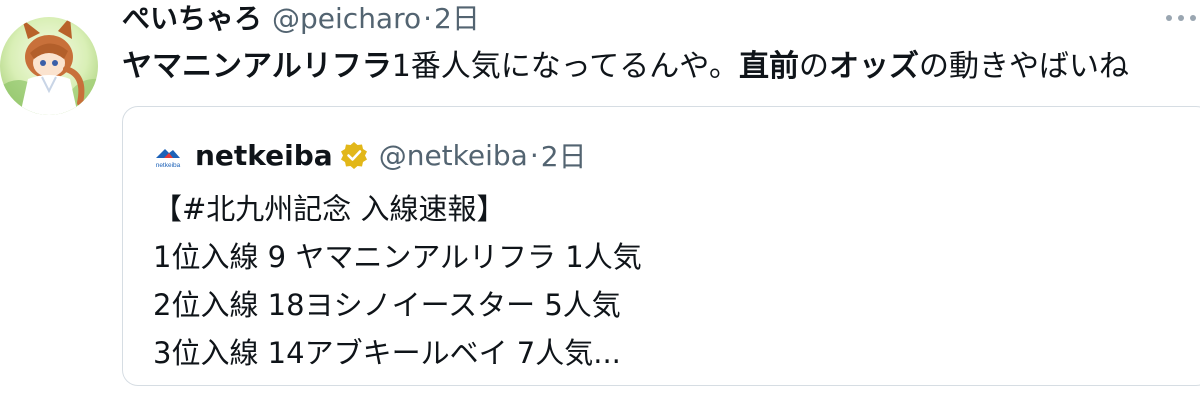  I want to click on text-segment: の, so click(814, 66).